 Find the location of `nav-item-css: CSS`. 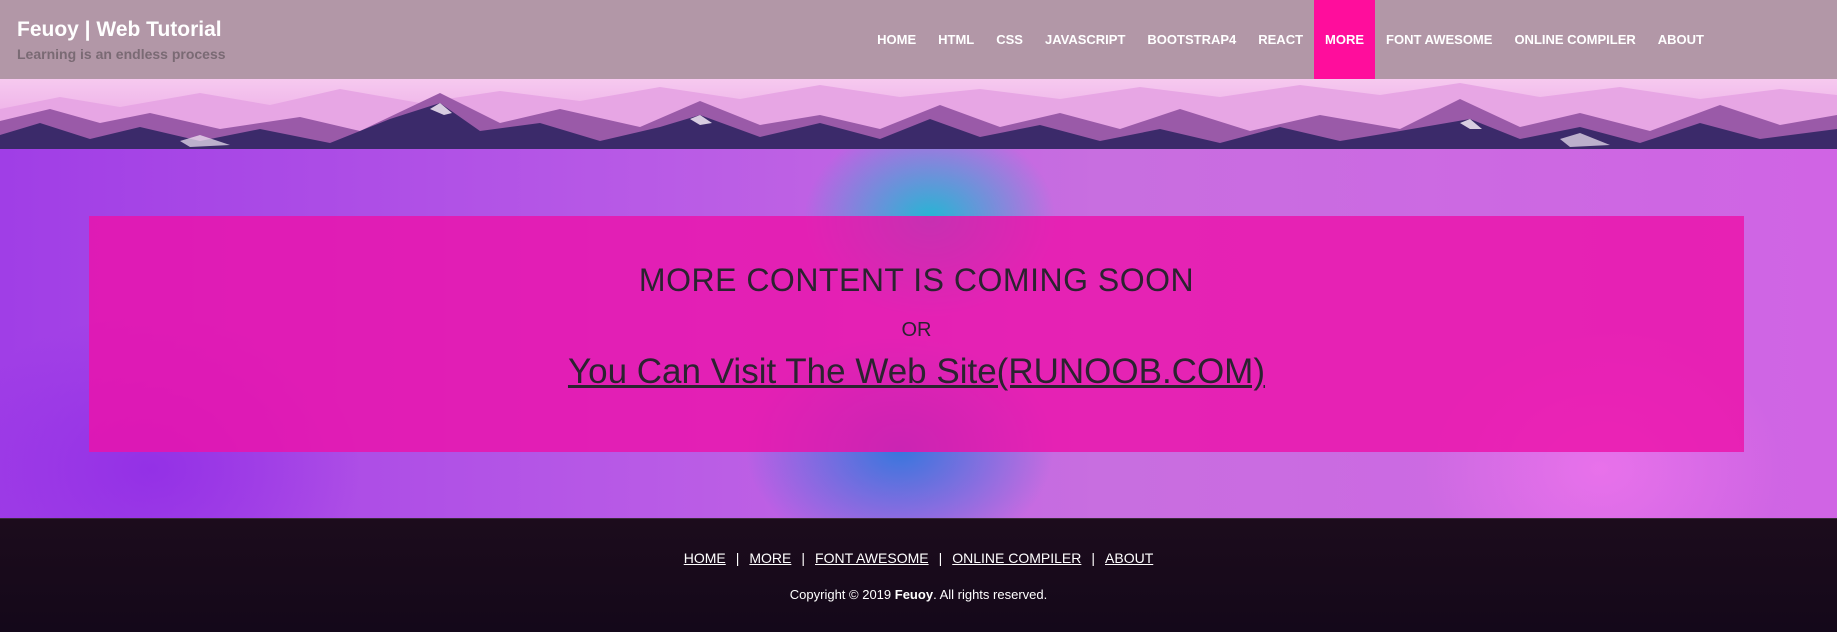

nav-item-css: CSS is located at coordinates (1009, 39).